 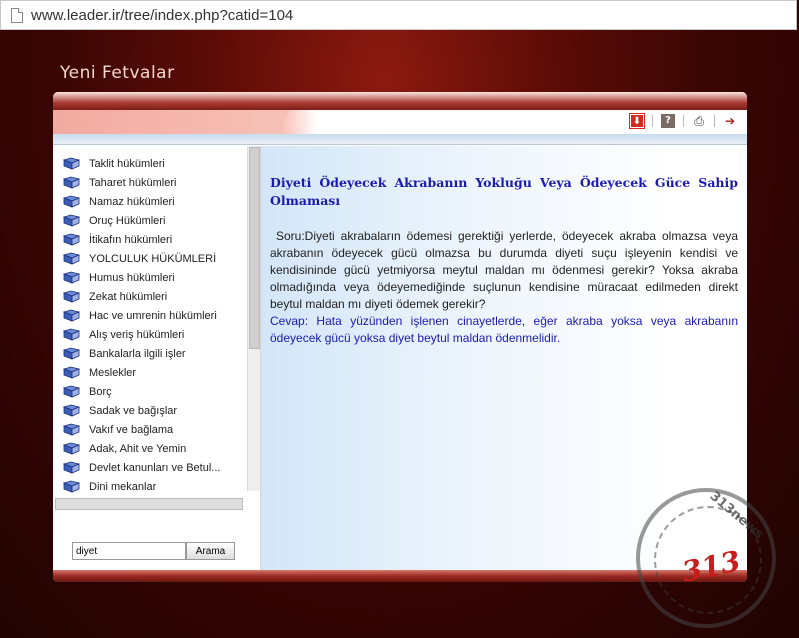 I want to click on toolbar: ⬇ ? ⎙ ➔, so click(x=400, y=122).